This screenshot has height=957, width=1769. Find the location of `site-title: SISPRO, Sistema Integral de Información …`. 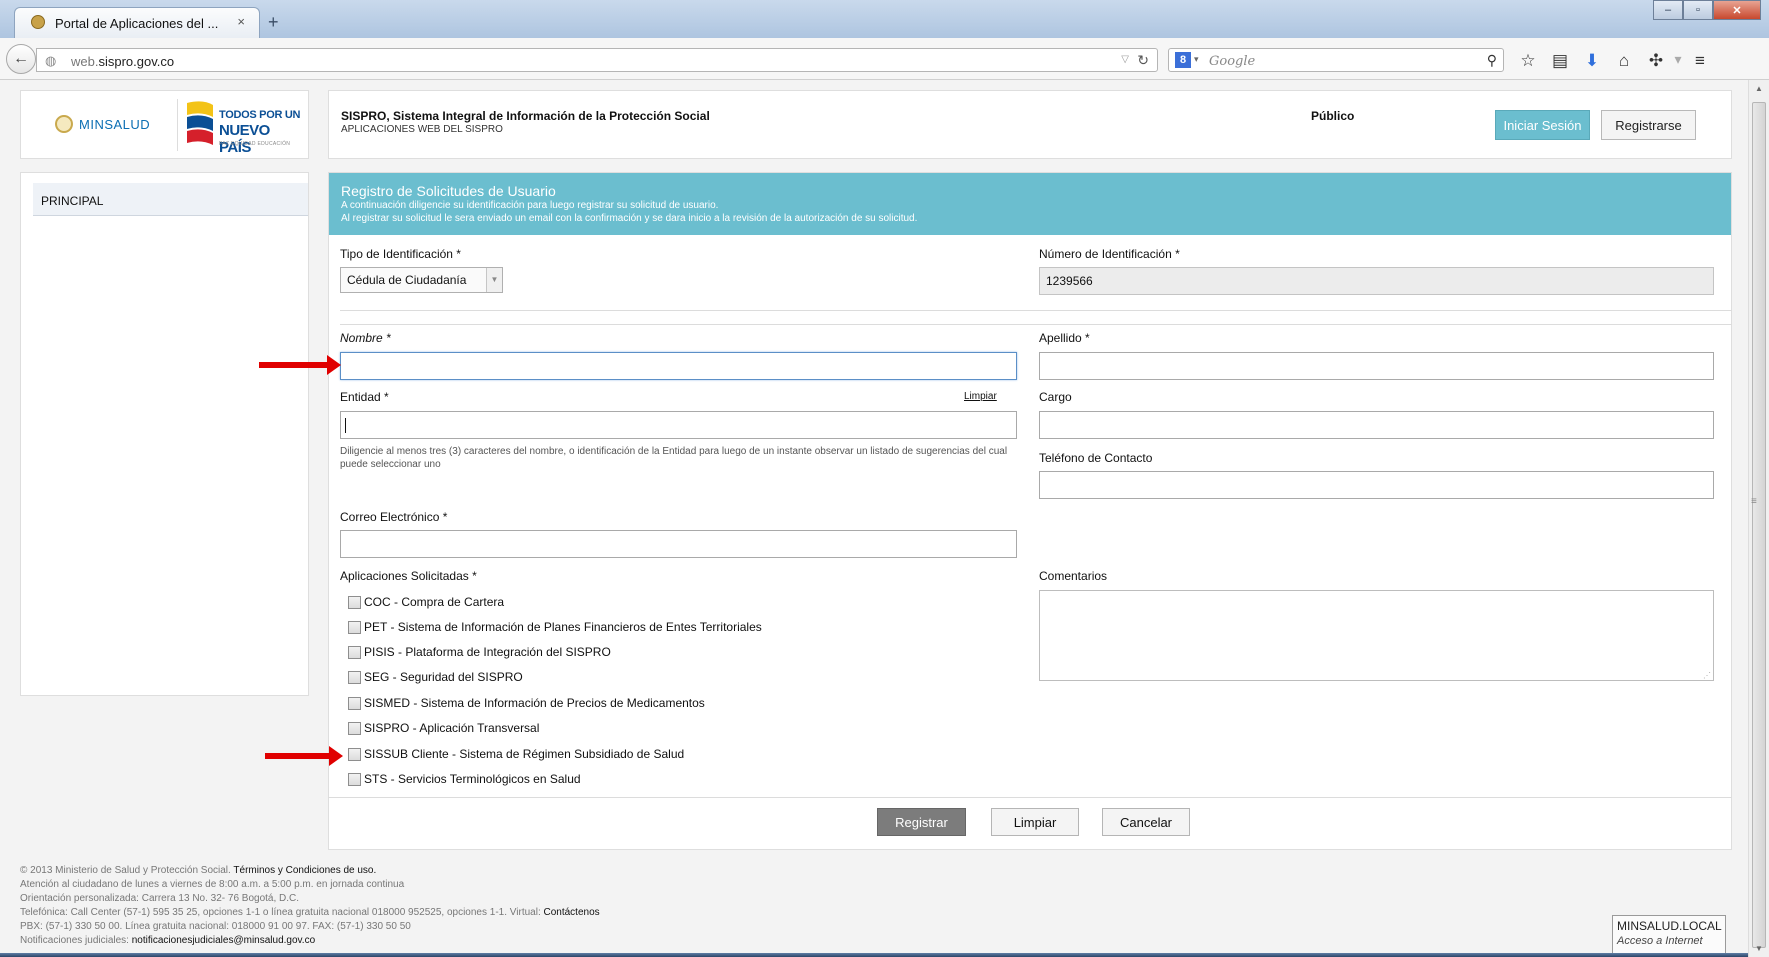

site-title: SISPRO, Sistema Integral de Información … is located at coordinates (525, 116).